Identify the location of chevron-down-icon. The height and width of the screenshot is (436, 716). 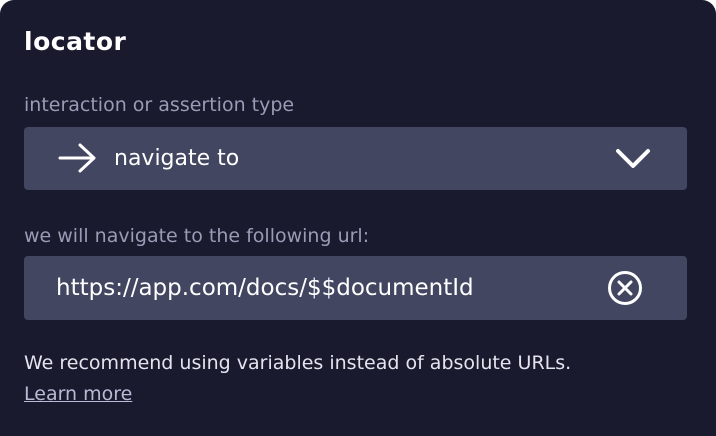
(633, 159).